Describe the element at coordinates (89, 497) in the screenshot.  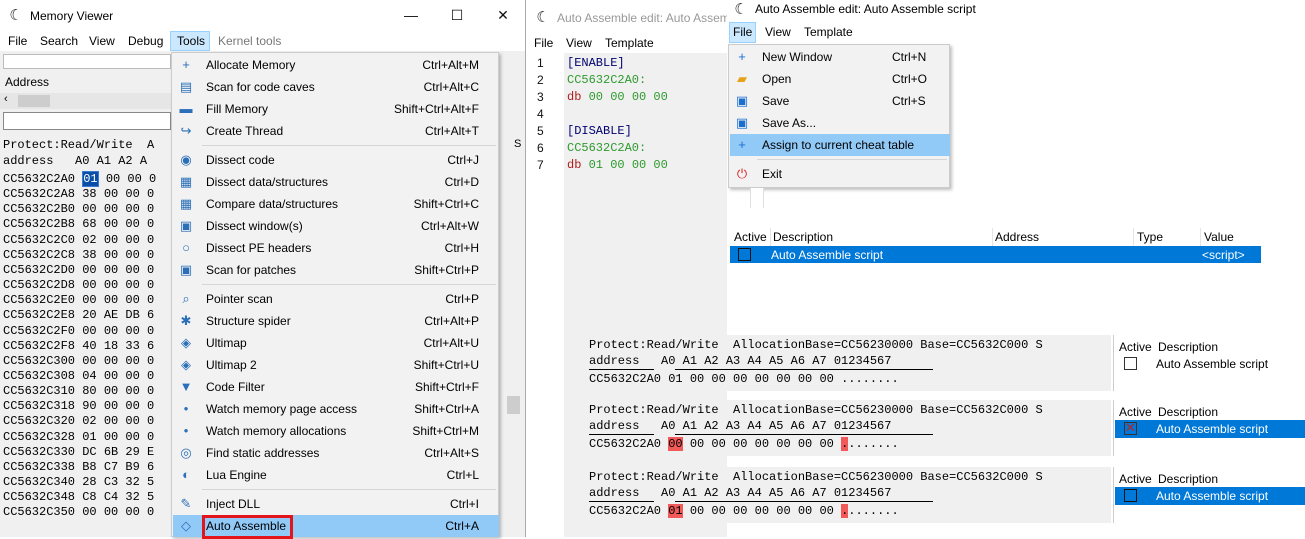
I see `row-byte-a0: C8` at that location.